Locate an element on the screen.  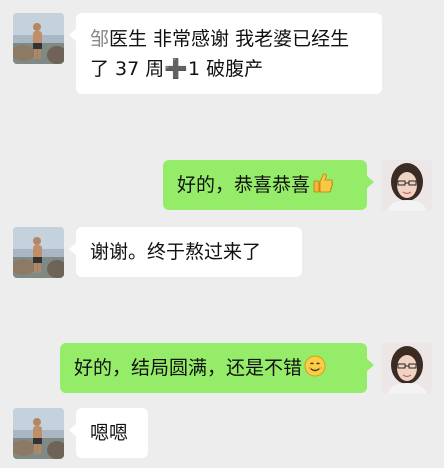
message-bubble-incoming: 谢谢。终于熬过来了 is located at coordinates (185, 252).